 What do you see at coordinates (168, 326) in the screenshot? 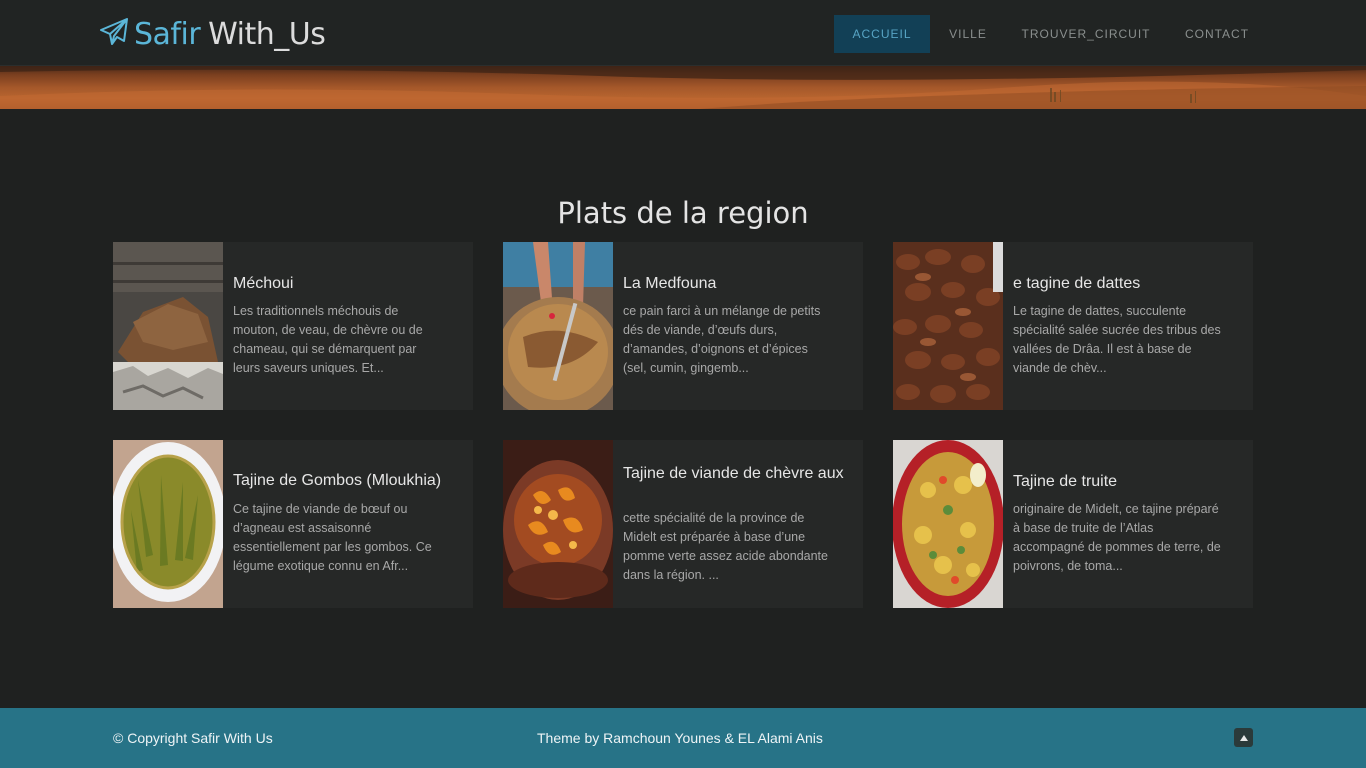
I see `dish-image-mechoui` at bounding box center [168, 326].